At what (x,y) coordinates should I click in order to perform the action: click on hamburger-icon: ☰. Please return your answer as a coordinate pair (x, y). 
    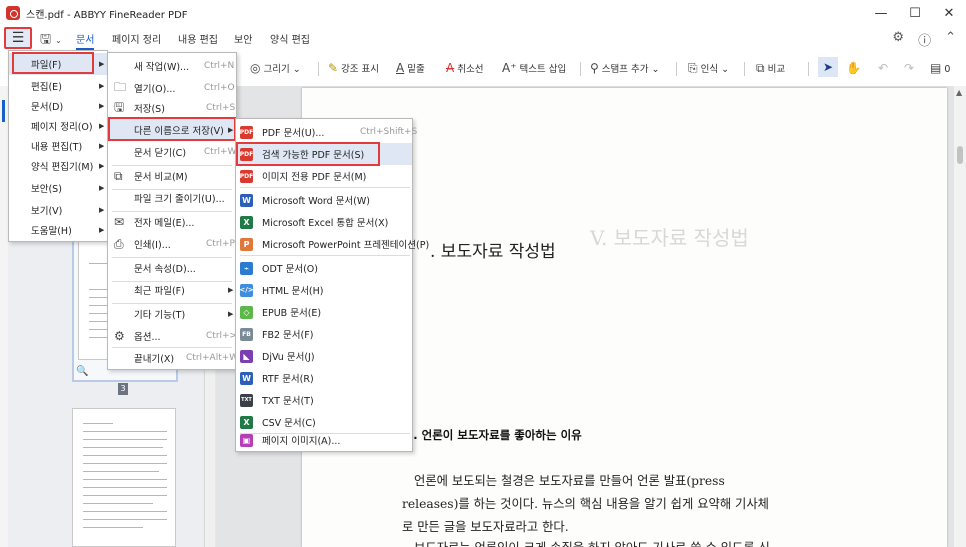
    Looking at the image, I should click on (18, 38).